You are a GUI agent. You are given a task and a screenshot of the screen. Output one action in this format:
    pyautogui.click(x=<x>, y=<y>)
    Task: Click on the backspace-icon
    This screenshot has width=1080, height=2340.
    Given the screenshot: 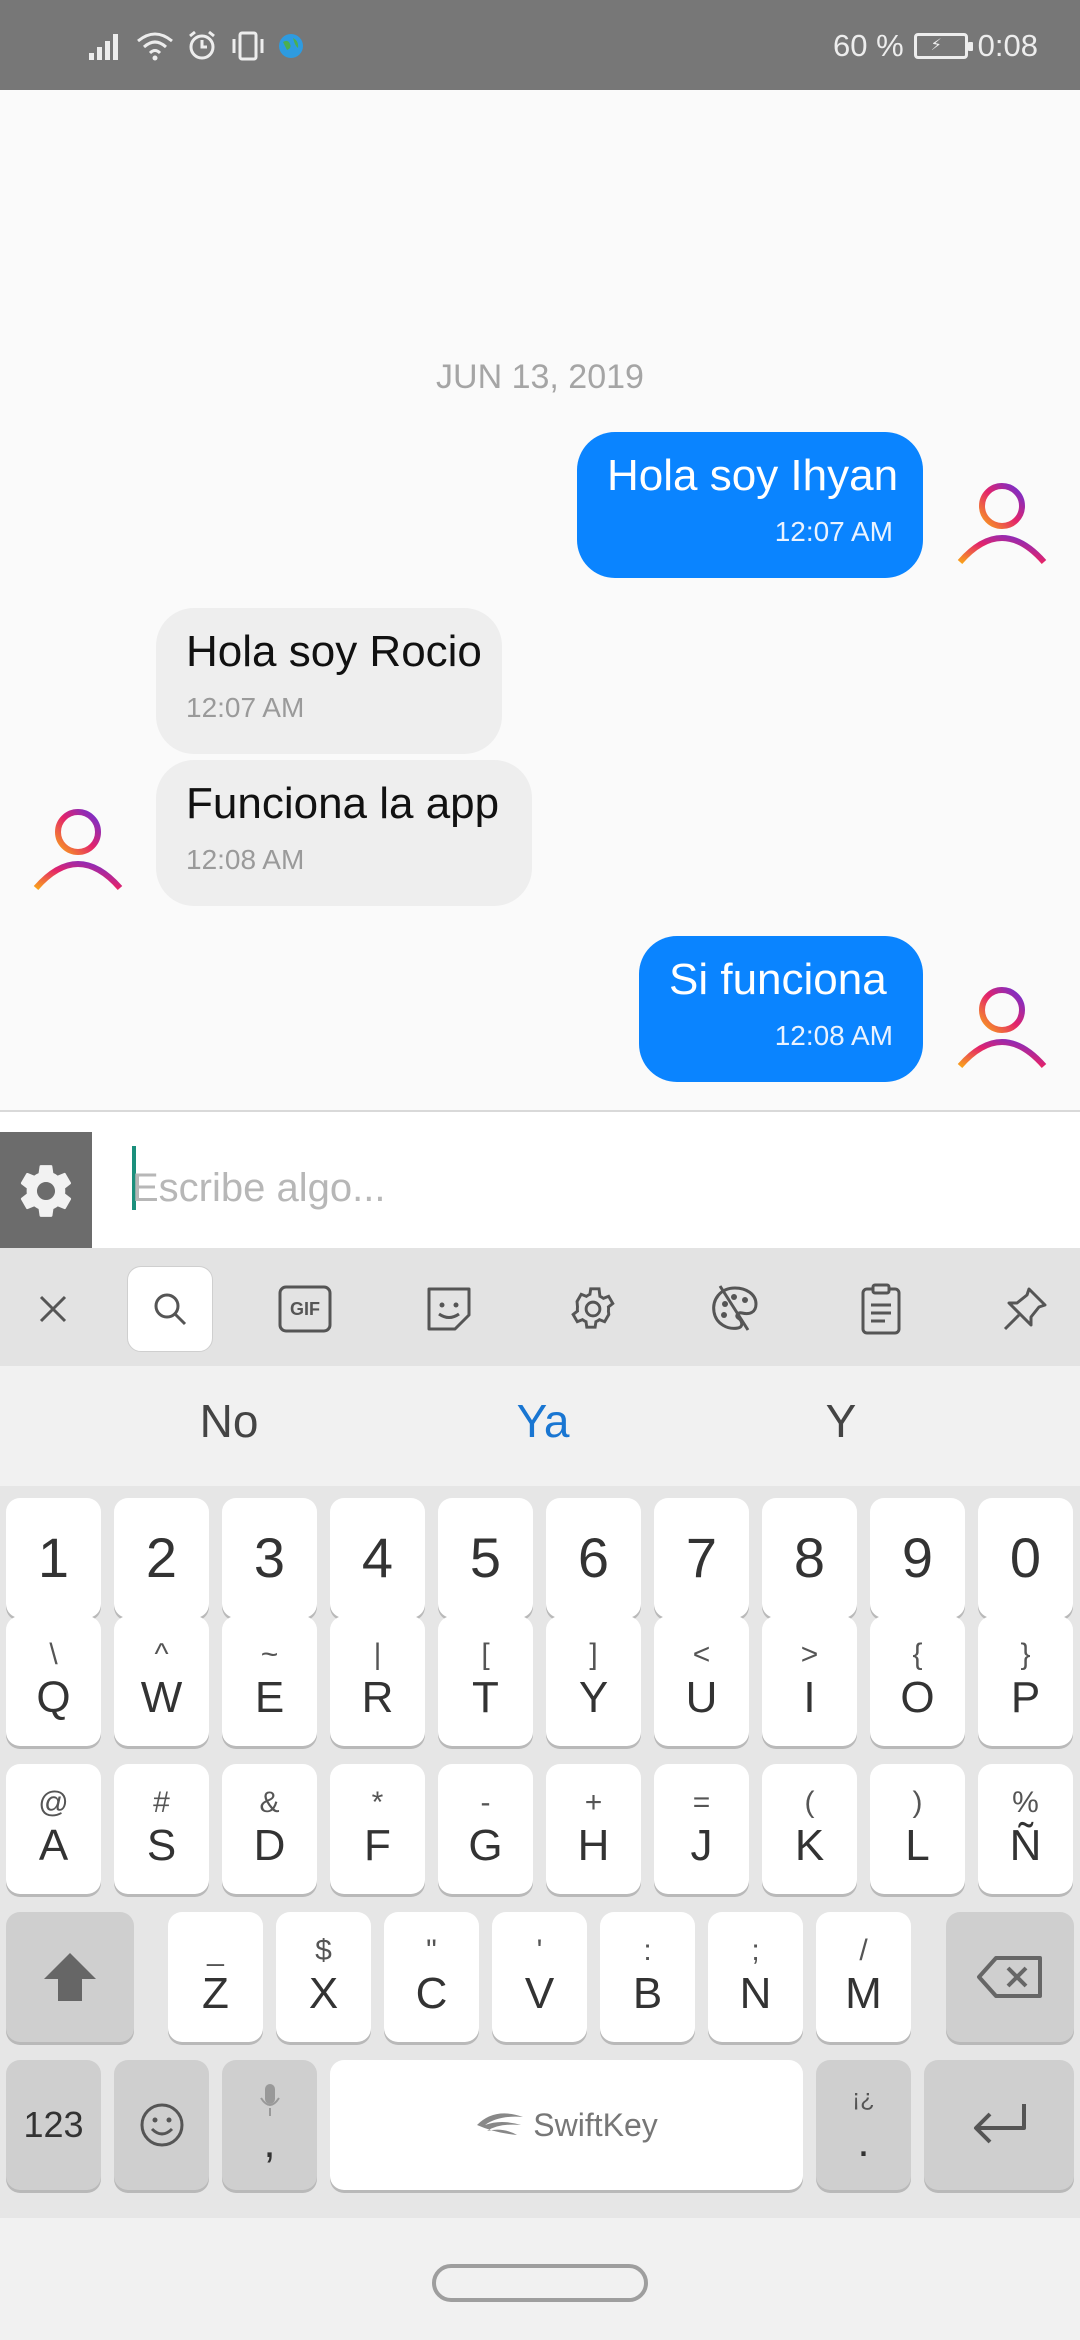 What is the action you would take?
    pyautogui.click(x=1009, y=1977)
    